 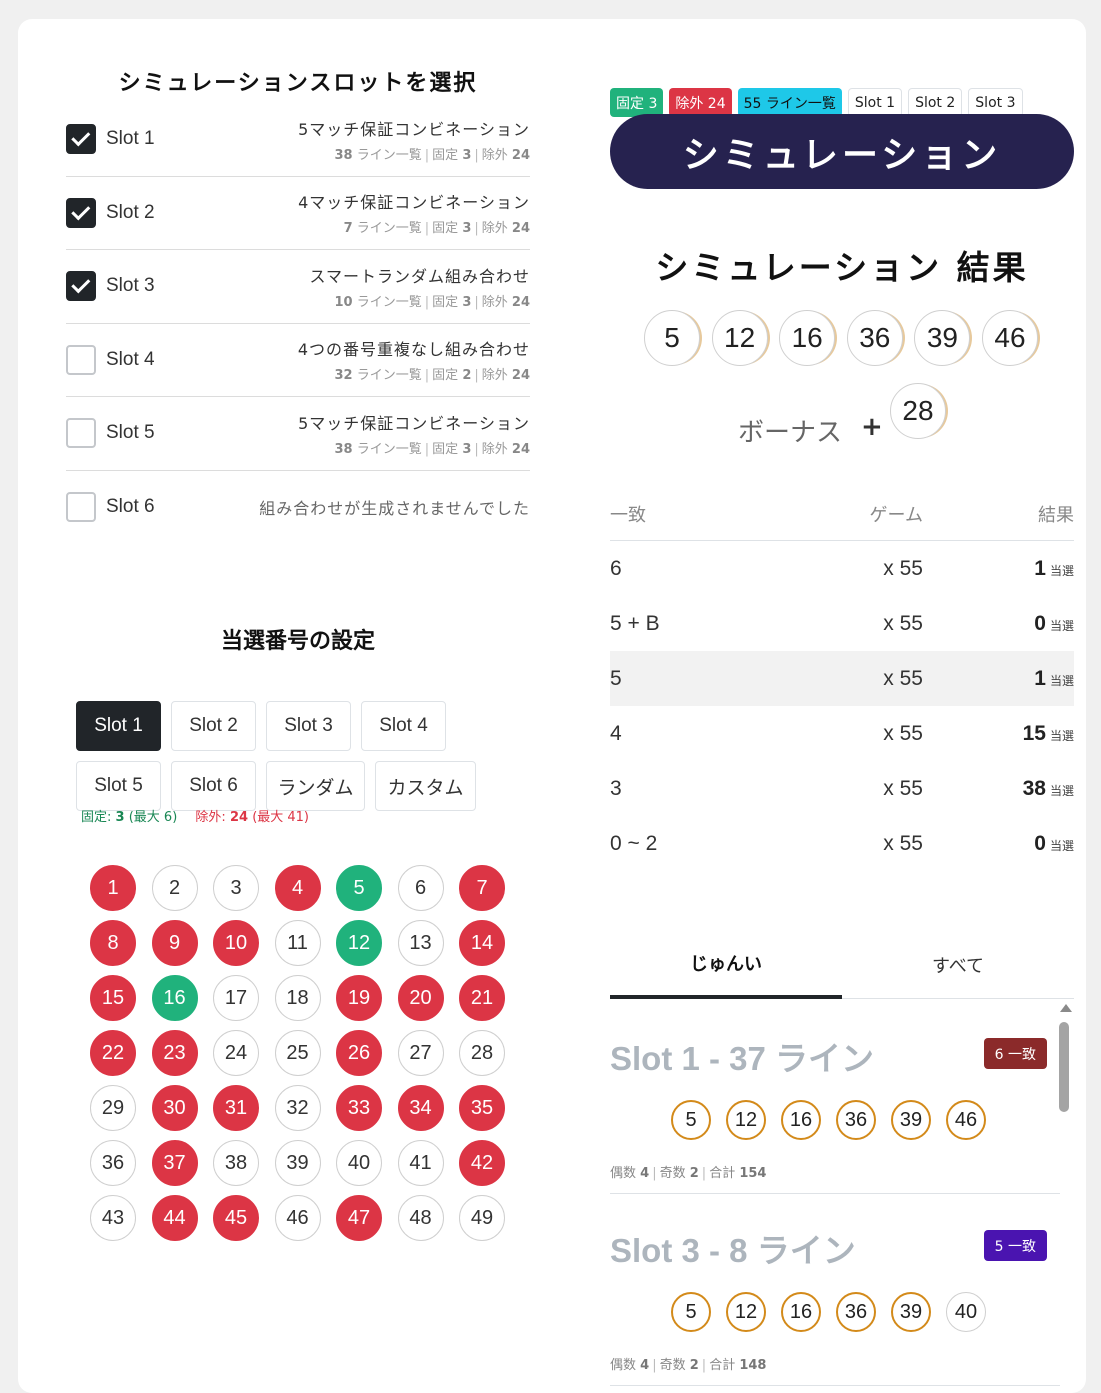 What do you see at coordinates (315, 786) in the screenshot?
I see `set-button: ランダム` at bounding box center [315, 786].